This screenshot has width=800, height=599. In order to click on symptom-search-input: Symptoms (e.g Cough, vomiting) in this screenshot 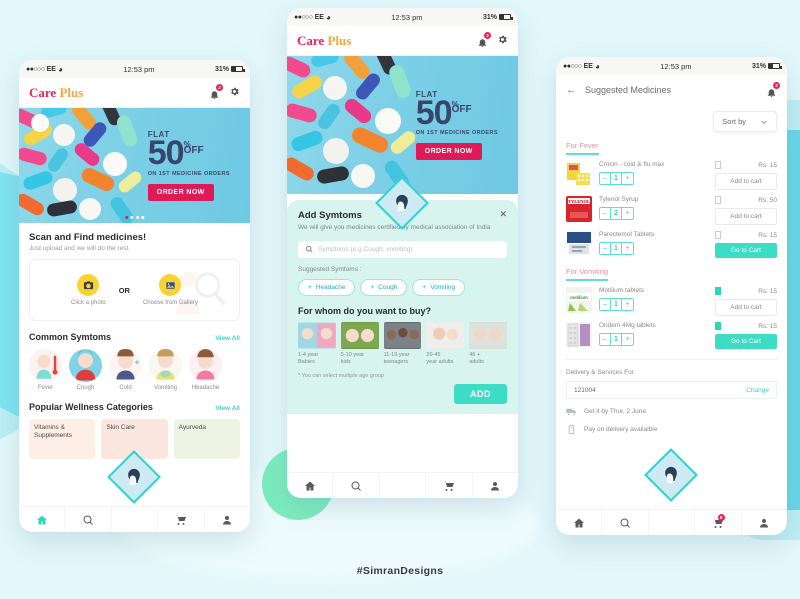, I will do `click(402, 249)`.